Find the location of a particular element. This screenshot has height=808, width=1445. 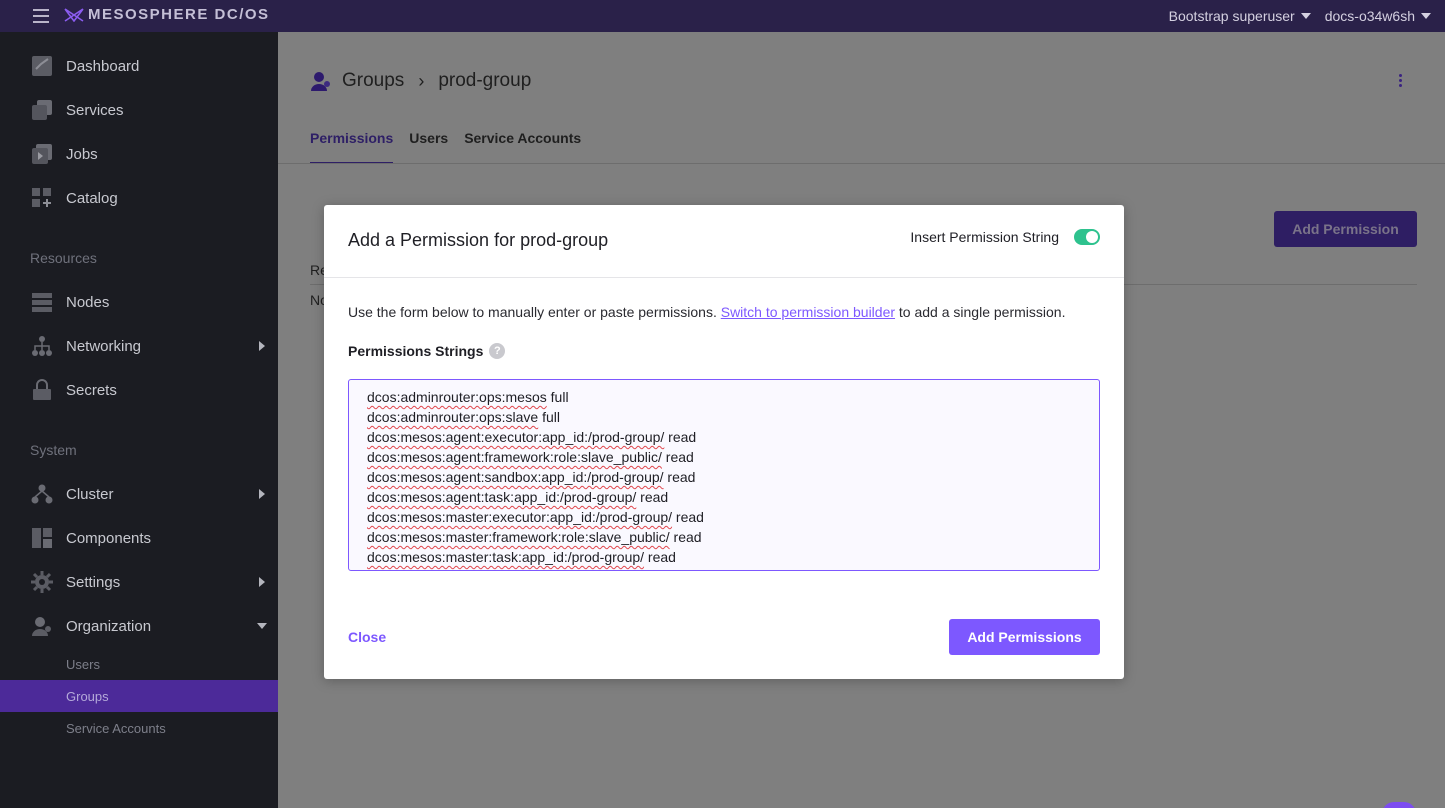

sidebar-item-label: Services is located at coordinates (95, 110).